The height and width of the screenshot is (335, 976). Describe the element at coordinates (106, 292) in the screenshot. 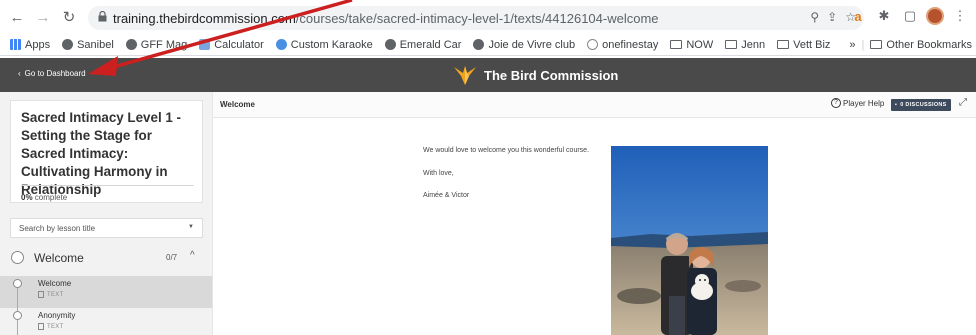

I see `lesson-item: Welcome TEXT` at that location.